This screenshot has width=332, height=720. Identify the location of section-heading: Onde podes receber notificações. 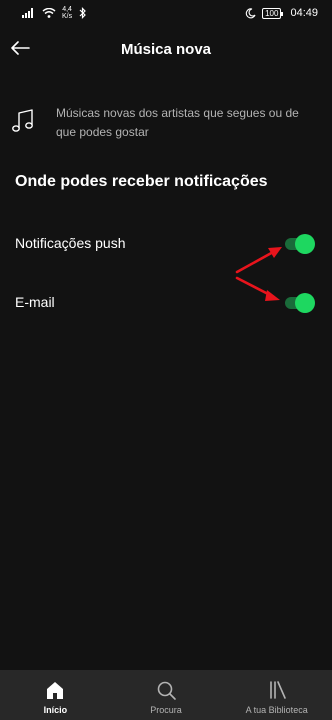
(141, 181).